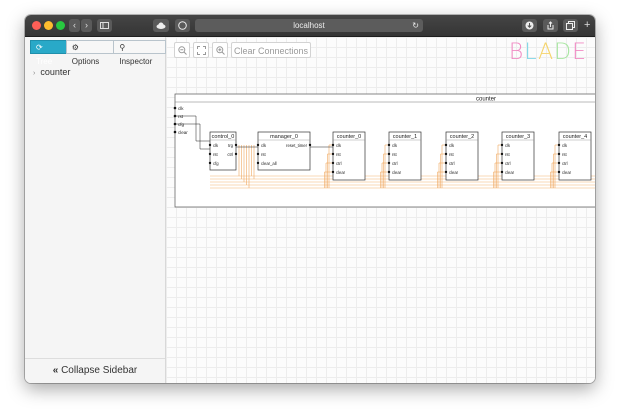 Image resolution: width=620 pixels, height=415 pixels. I want to click on tabs-overview-icon, so click(570, 25).